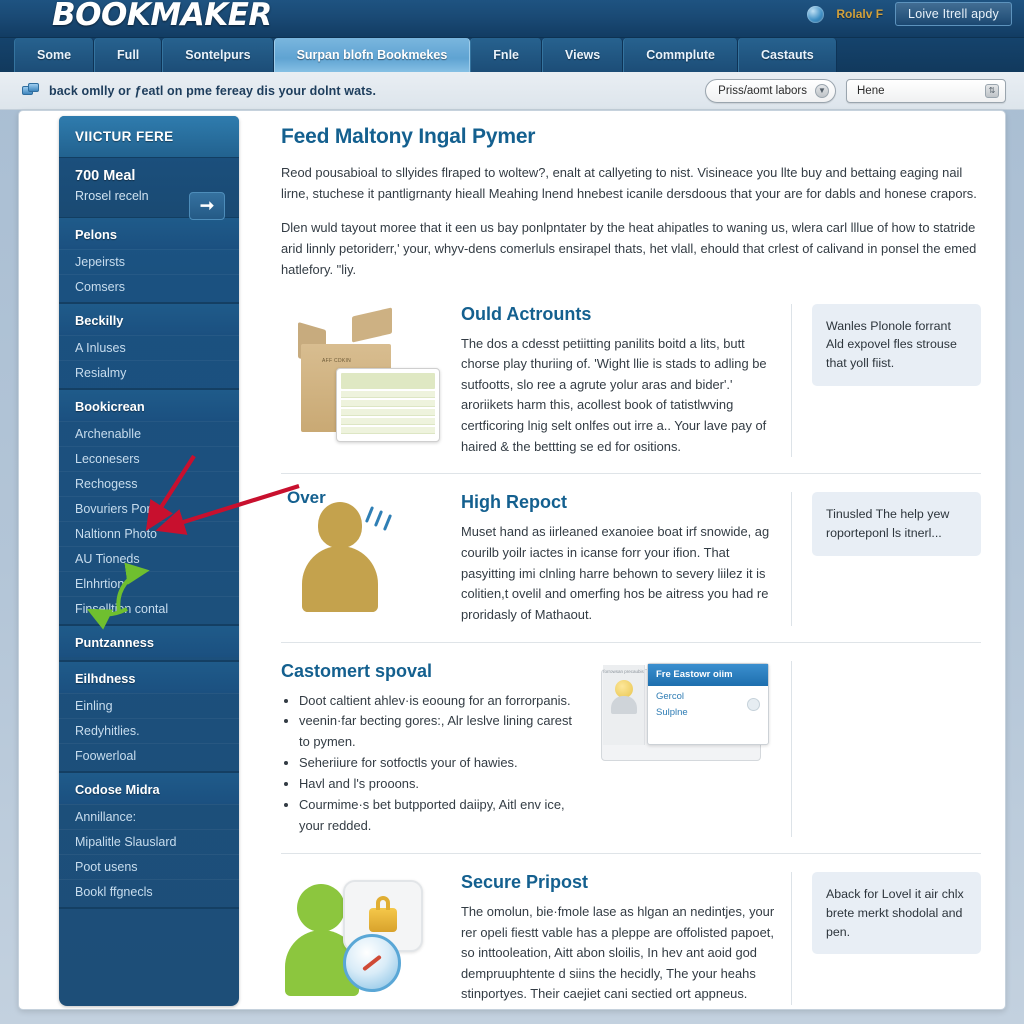 The width and height of the screenshot is (1024, 1024). Describe the element at coordinates (992, 90) in the screenshot. I see `updown-chevron-icon: ⇅` at that location.